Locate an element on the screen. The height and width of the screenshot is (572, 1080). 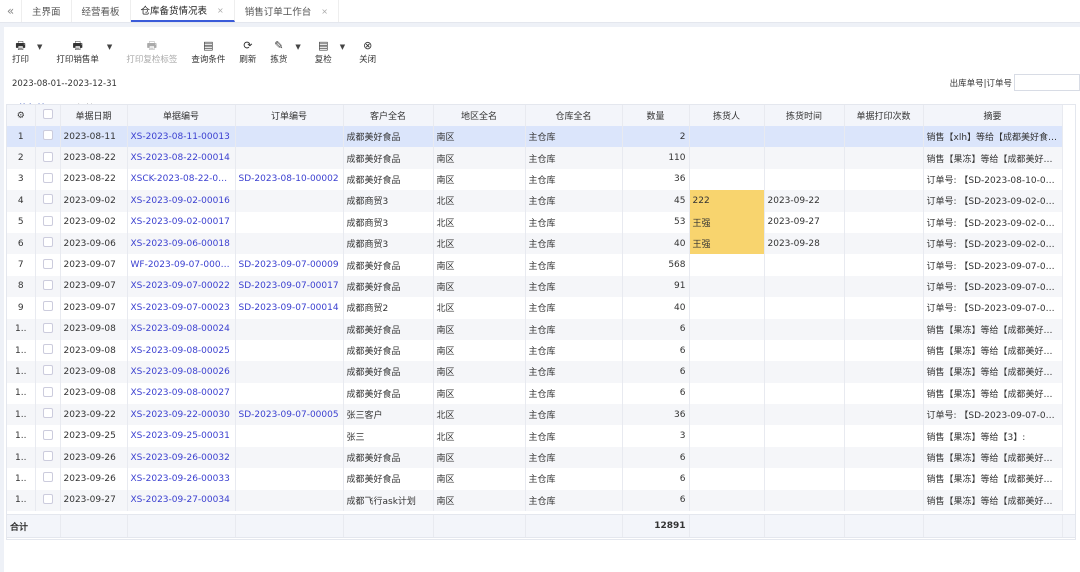
order-number-input is located at coordinates (1047, 82).